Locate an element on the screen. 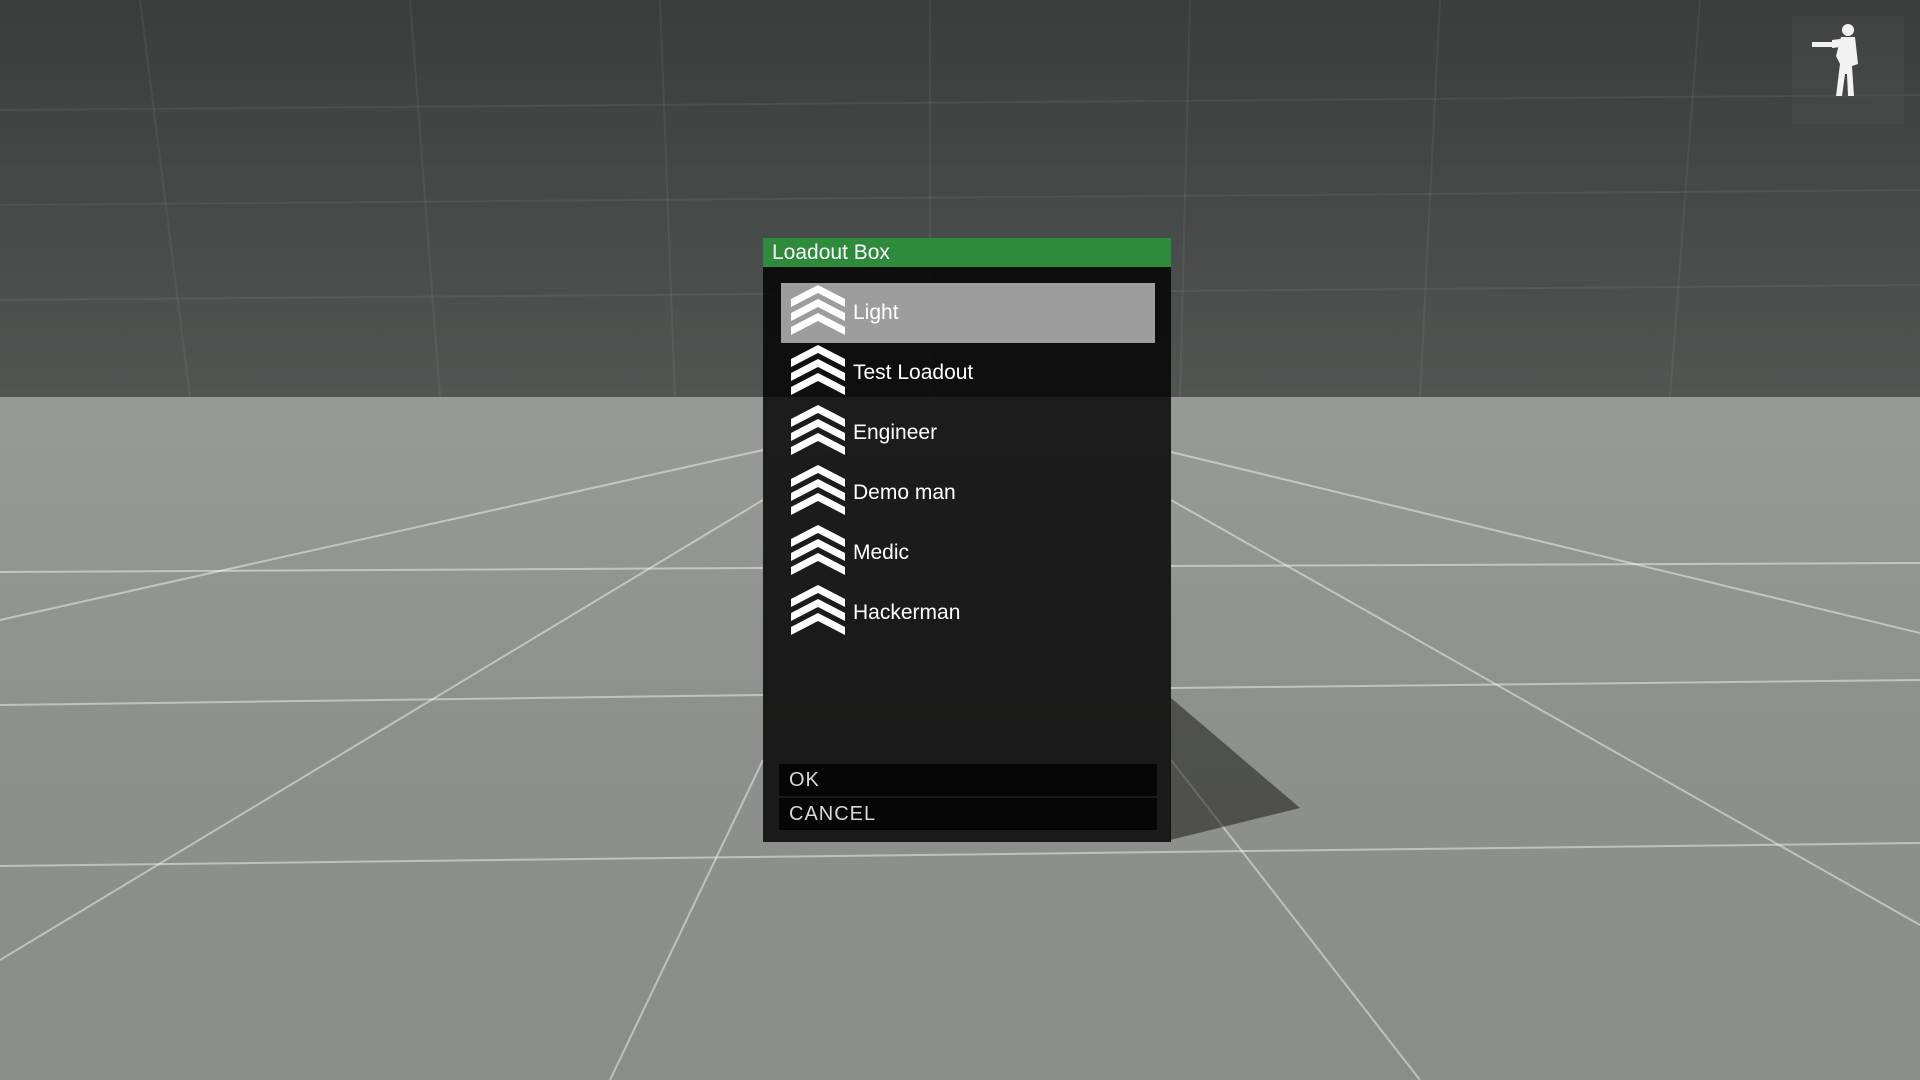  ok-button: OK is located at coordinates (968, 780).